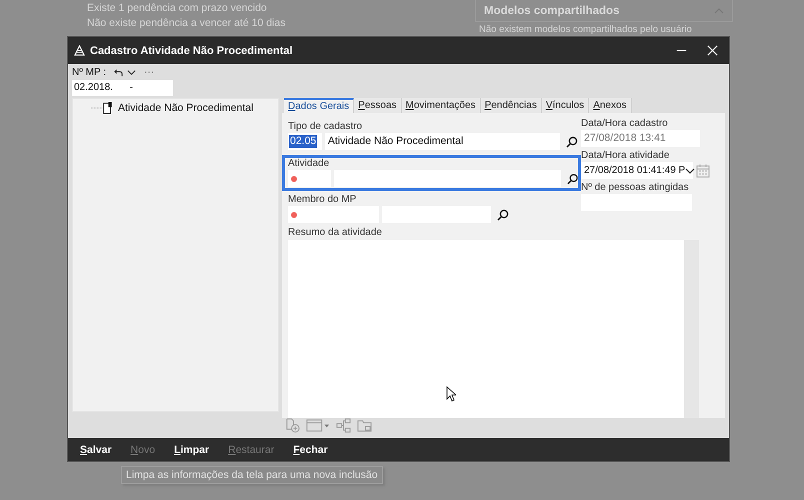 This screenshot has width=804, height=500. I want to click on input-field: Atividade Não Procedimental, so click(442, 141).